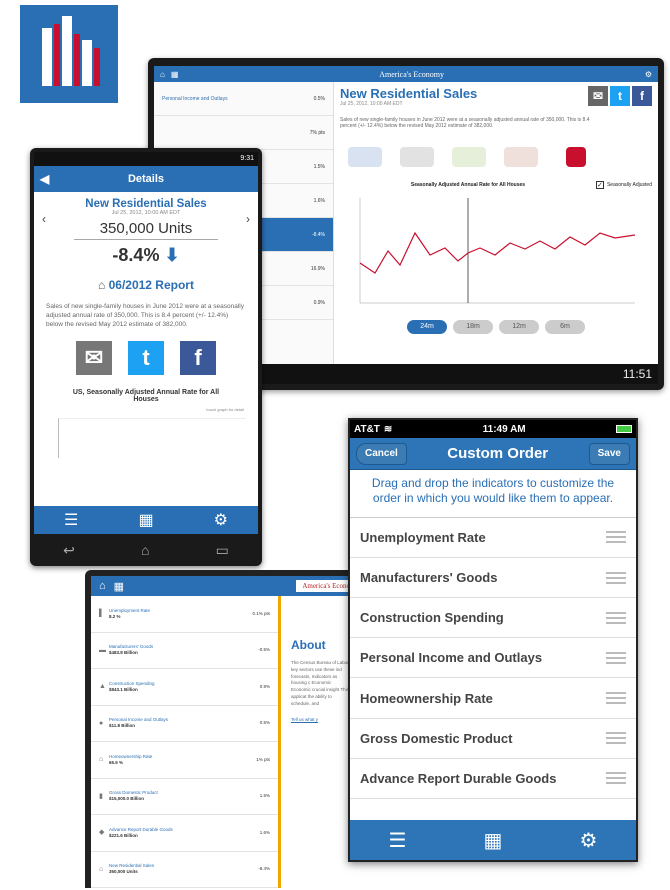 Image resolution: width=670 pixels, height=890 pixels. What do you see at coordinates (264, 723) in the screenshot?
I see `list-item-value: 0.5%` at bounding box center [264, 723].